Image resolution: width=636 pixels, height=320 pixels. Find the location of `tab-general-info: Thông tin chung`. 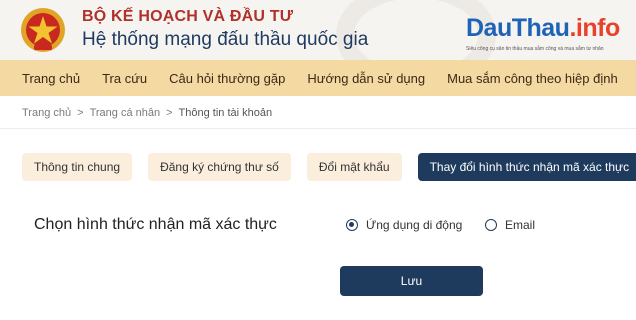

tab-general-info: Thông tin chung is located at coordinates (77, 167).